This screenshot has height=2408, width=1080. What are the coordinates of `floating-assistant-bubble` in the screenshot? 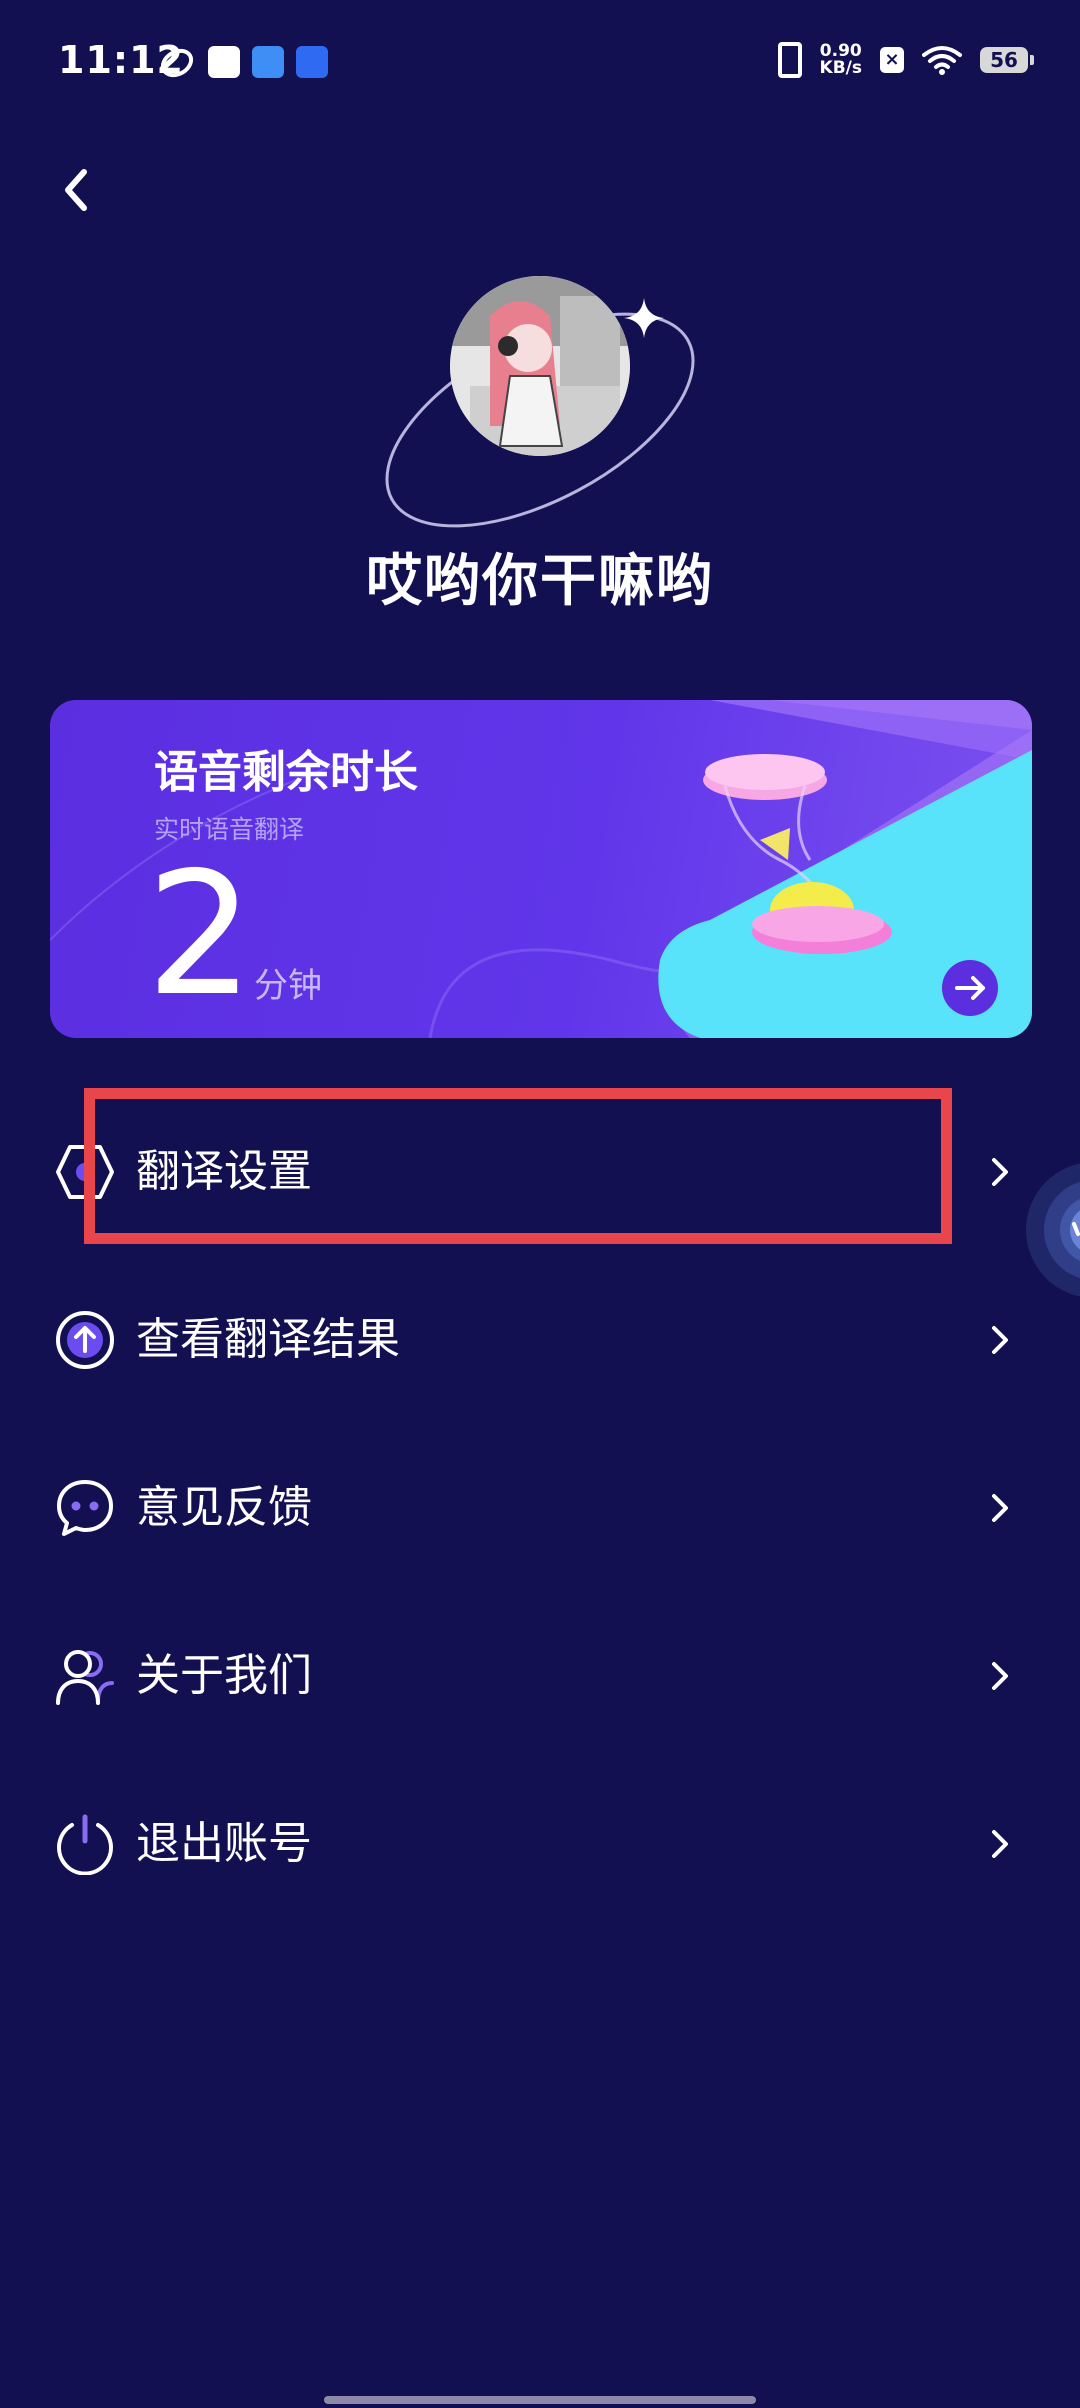 It's located at (1052, 1230).